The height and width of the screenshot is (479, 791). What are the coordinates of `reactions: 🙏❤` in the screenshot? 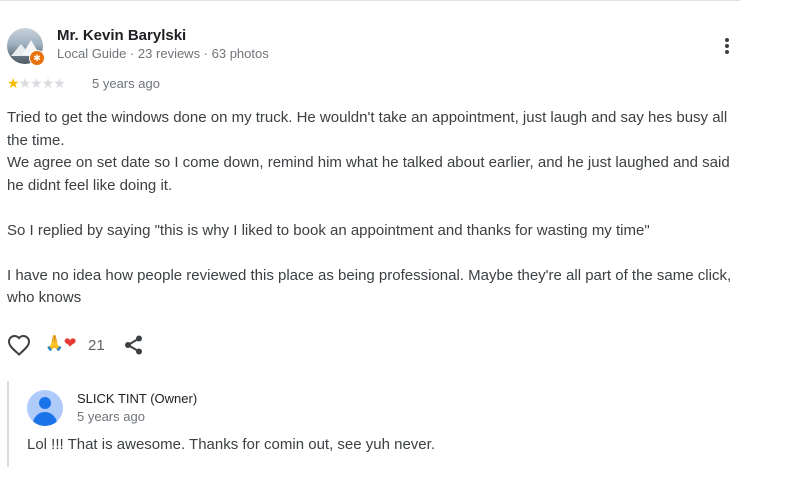 It's located at (60, 345).